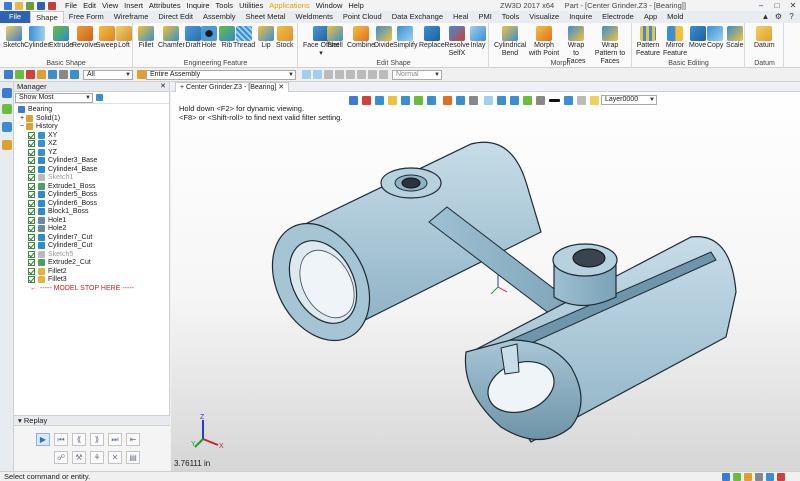 The height and width of the screenshot is (481, 800). What do you see at coordinates (30, 74) in the screenshot?
I see `deselect-icon` at bounding box center [30, 74].